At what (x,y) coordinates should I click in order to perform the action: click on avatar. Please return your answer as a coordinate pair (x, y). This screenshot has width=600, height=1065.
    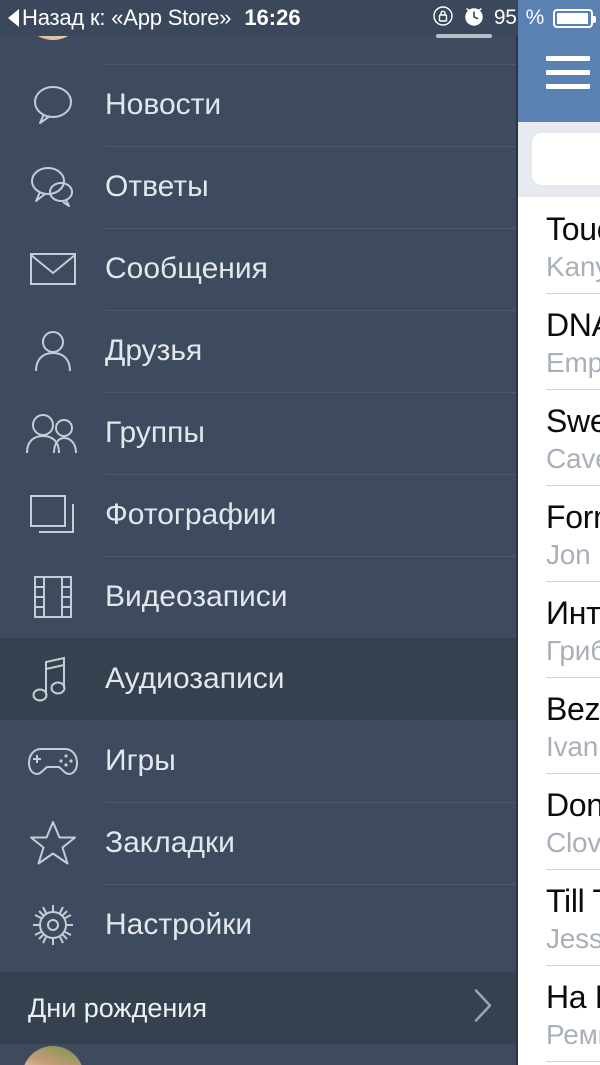
    Looking at the image, I should click on (53, 1055).